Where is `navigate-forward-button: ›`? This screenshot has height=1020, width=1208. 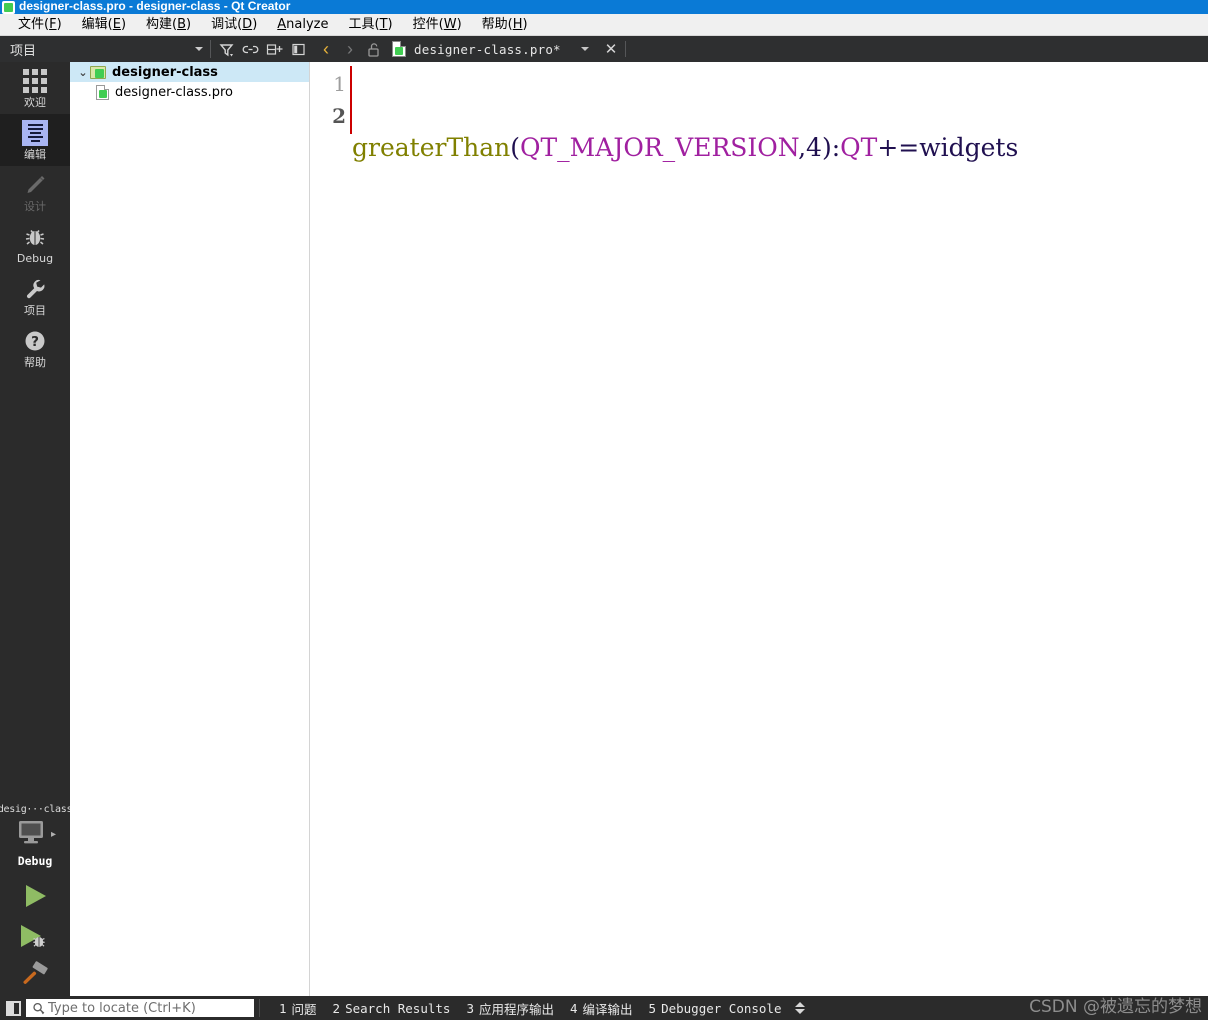
navigate-forward-button: › is located at coordinates (350, 49).